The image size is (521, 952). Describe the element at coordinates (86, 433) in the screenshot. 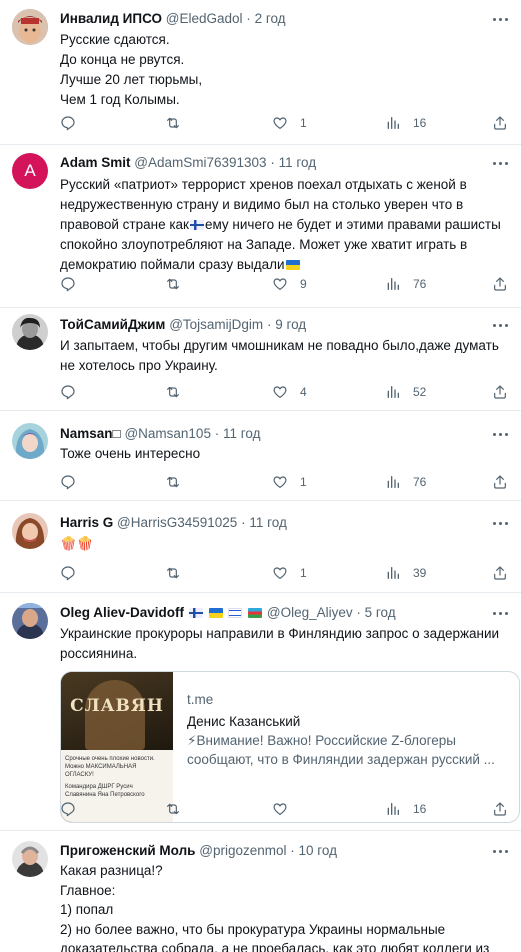

I see `author-name: Namsan` at that location.